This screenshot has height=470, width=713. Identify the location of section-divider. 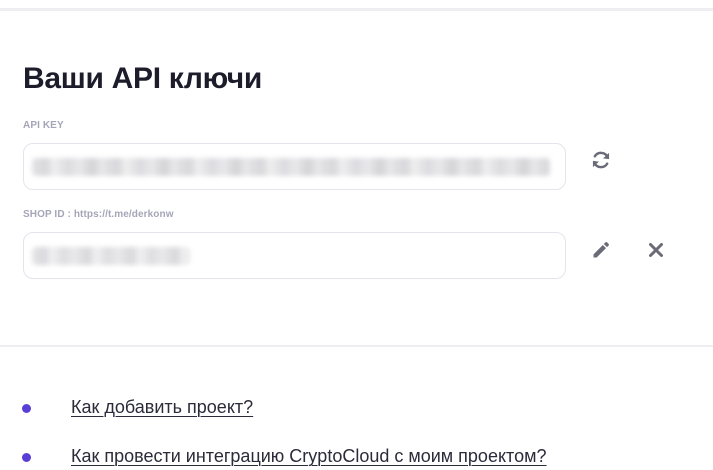
(356, 346).